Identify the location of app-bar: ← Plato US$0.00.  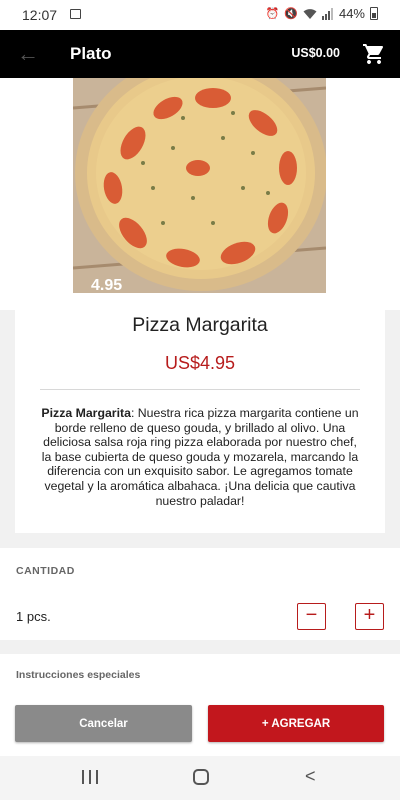
(200, 54).